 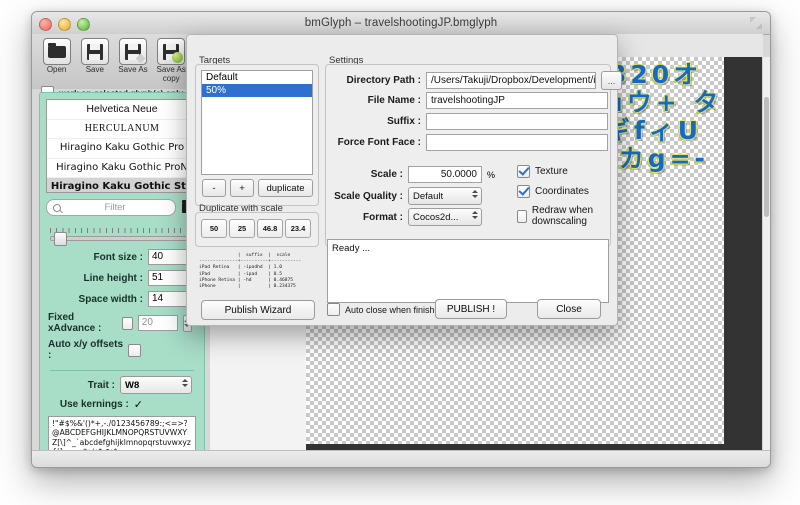 I want to click on floppy-pen-icon, so click(x=133, y=51).